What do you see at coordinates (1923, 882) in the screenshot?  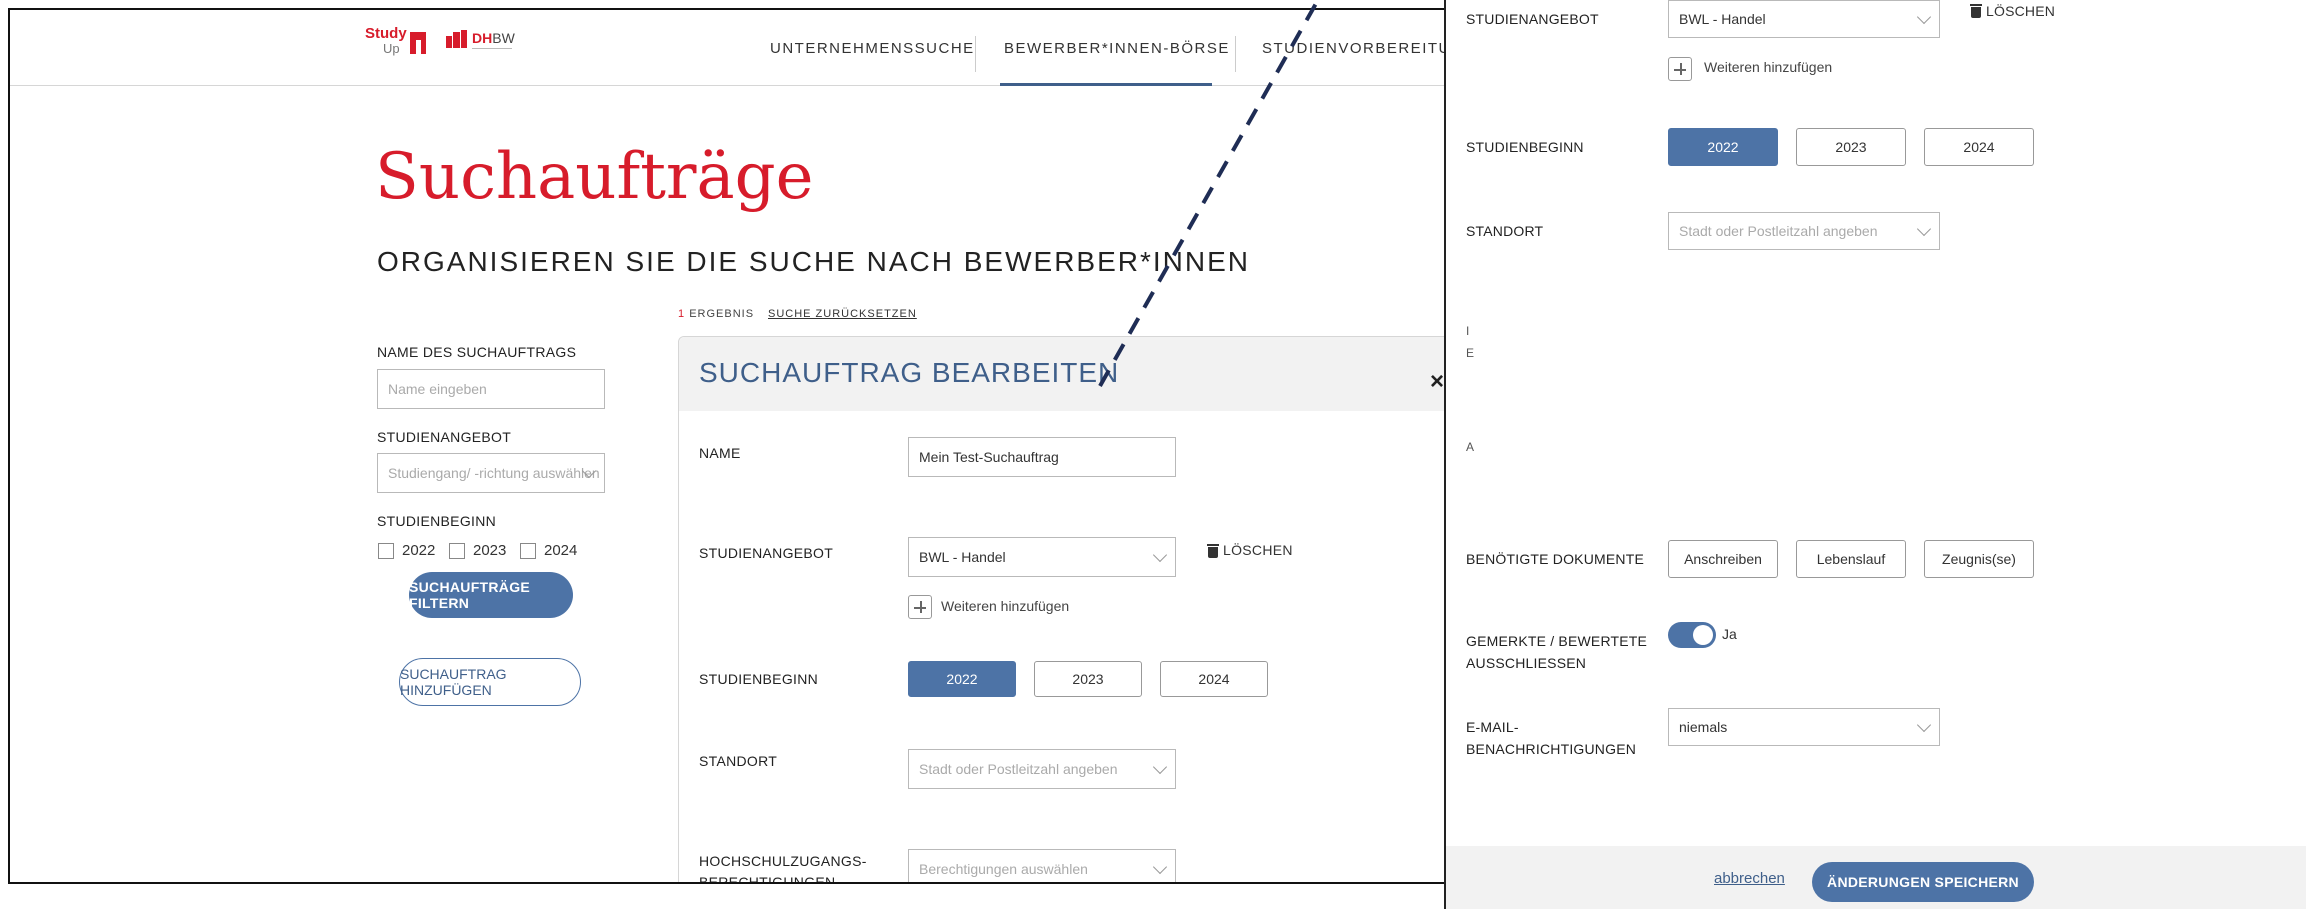 I see `save-changes-button: ÄNDERUNGEN SPEICHERN` at bounding box center [1923, 882].